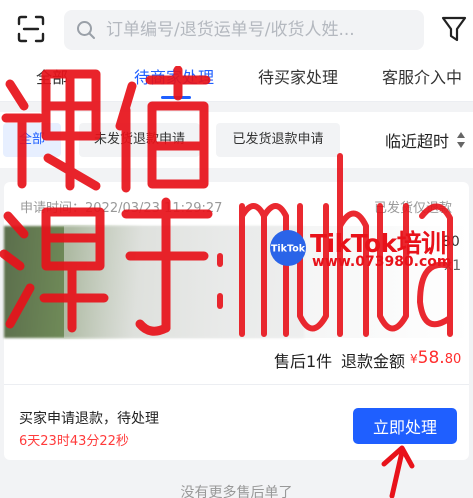  Describe the element at coordinates (236, 384) in the screenshot. I see `card-divider` at that location.